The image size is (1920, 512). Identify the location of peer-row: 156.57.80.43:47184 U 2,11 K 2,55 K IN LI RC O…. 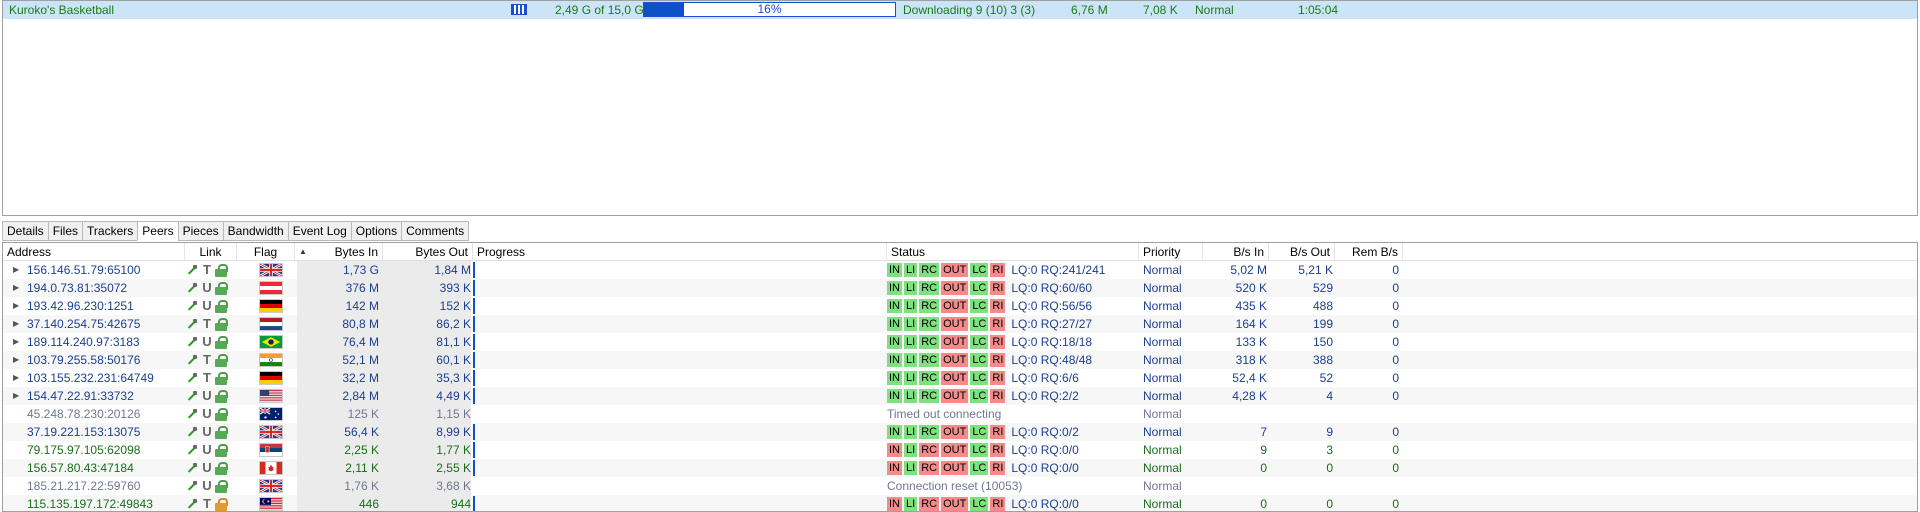
(960, 468).